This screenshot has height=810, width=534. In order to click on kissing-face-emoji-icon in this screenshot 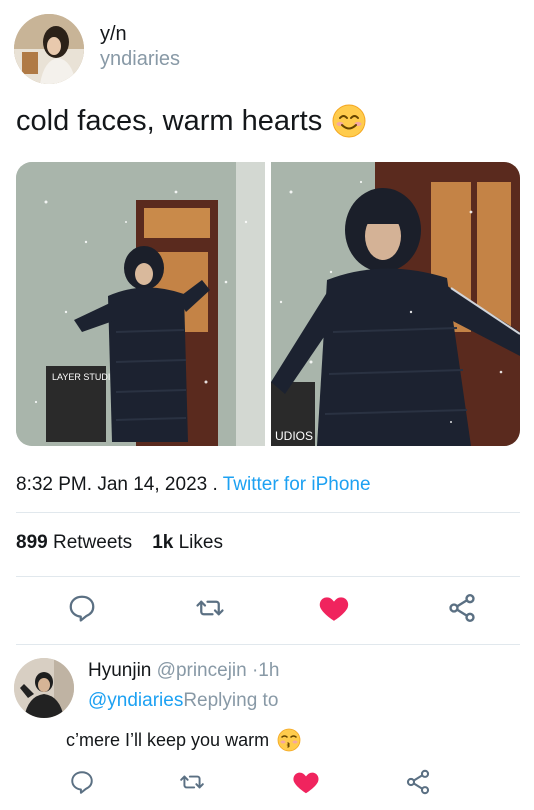, I will do `click(289, 740)`.